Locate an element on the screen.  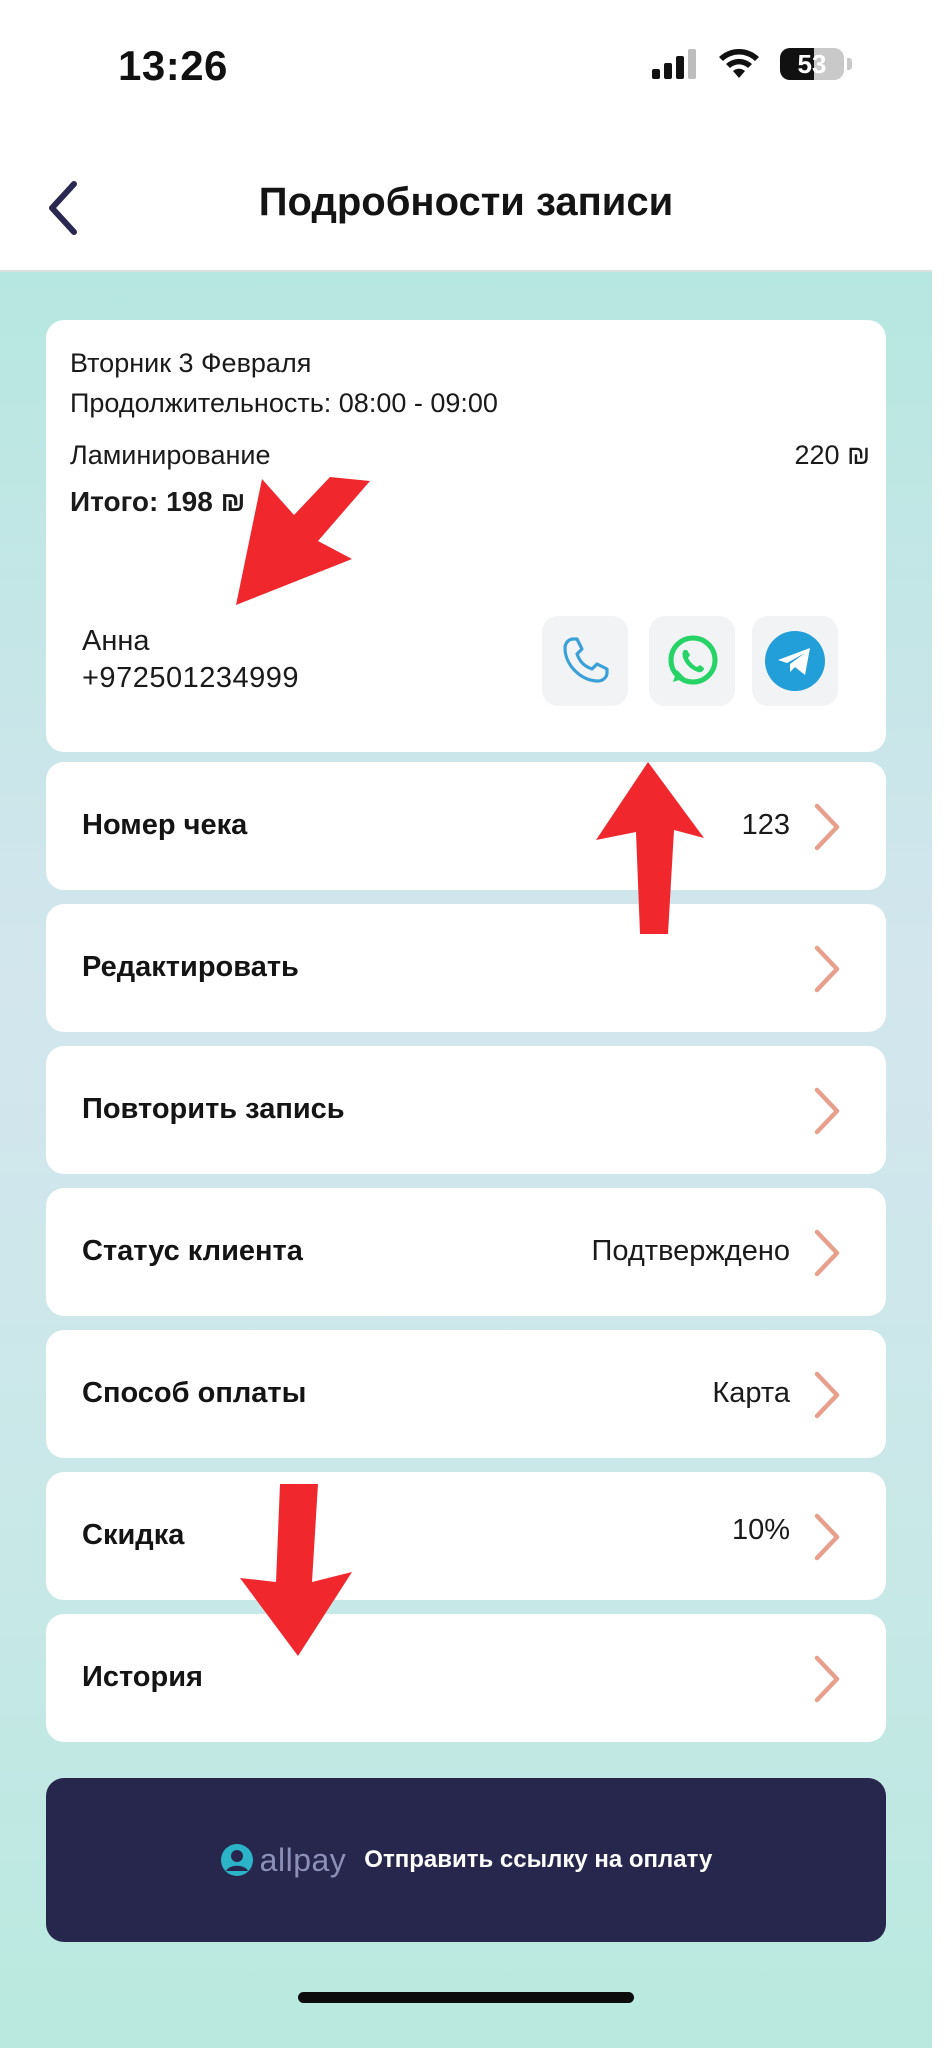
row-receipt-number: Номер чека 123 is located at coordinates (466, 826).